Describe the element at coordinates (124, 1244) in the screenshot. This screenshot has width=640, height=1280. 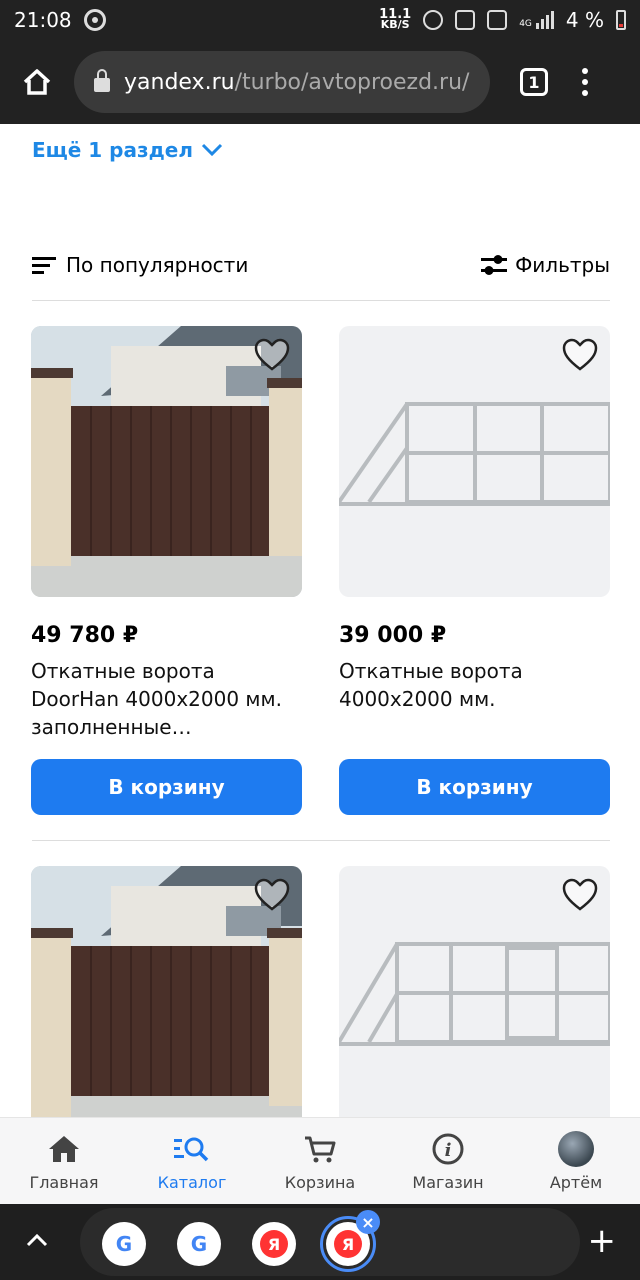
I see `tab-google-1: G` at that location.